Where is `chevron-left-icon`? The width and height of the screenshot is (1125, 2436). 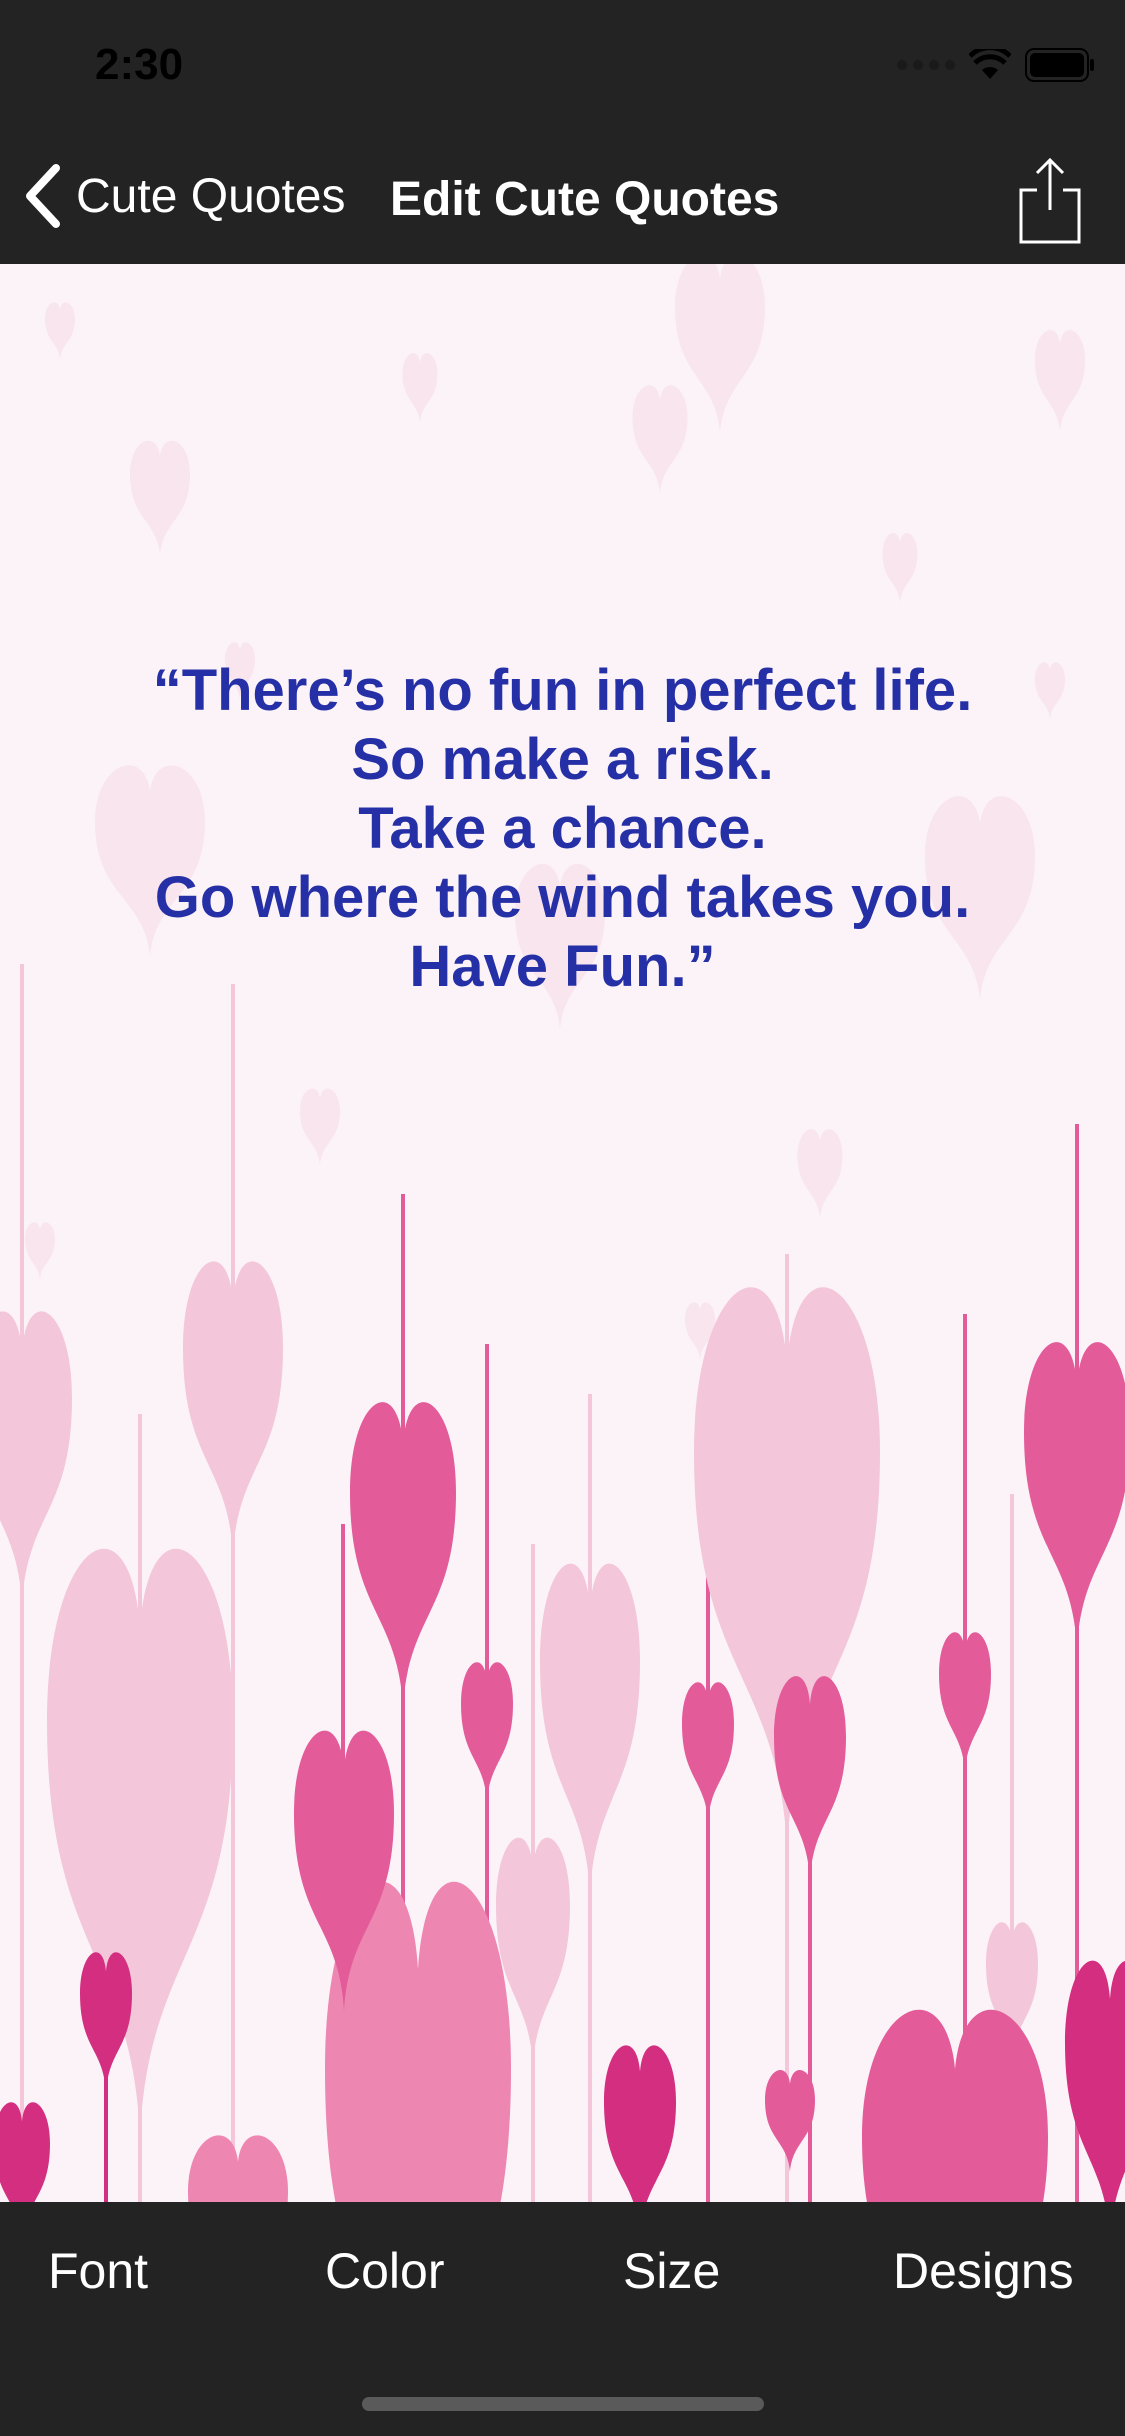
chevron-left-icon is located at coordinates (43, 196).